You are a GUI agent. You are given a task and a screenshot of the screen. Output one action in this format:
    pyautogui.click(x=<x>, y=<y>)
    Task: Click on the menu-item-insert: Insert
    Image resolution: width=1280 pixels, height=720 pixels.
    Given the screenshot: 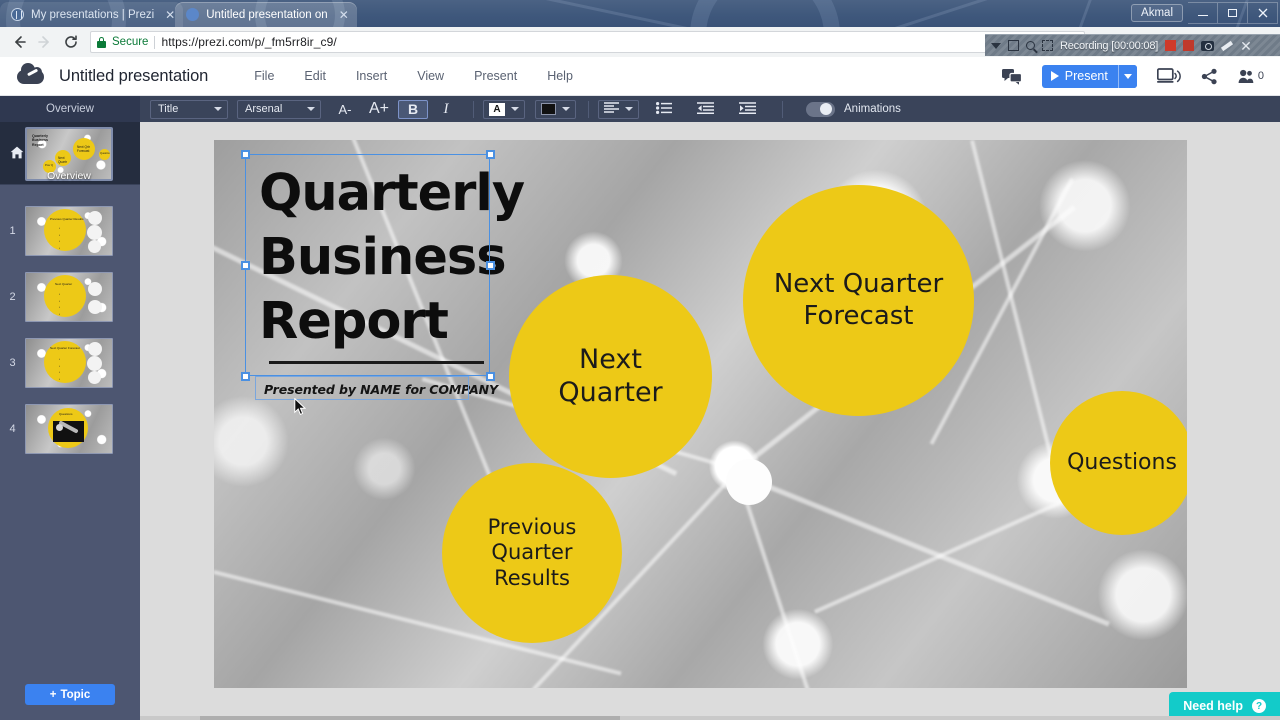 What is the action you would take?
    pyautogui.click(x=371, y=76)
    